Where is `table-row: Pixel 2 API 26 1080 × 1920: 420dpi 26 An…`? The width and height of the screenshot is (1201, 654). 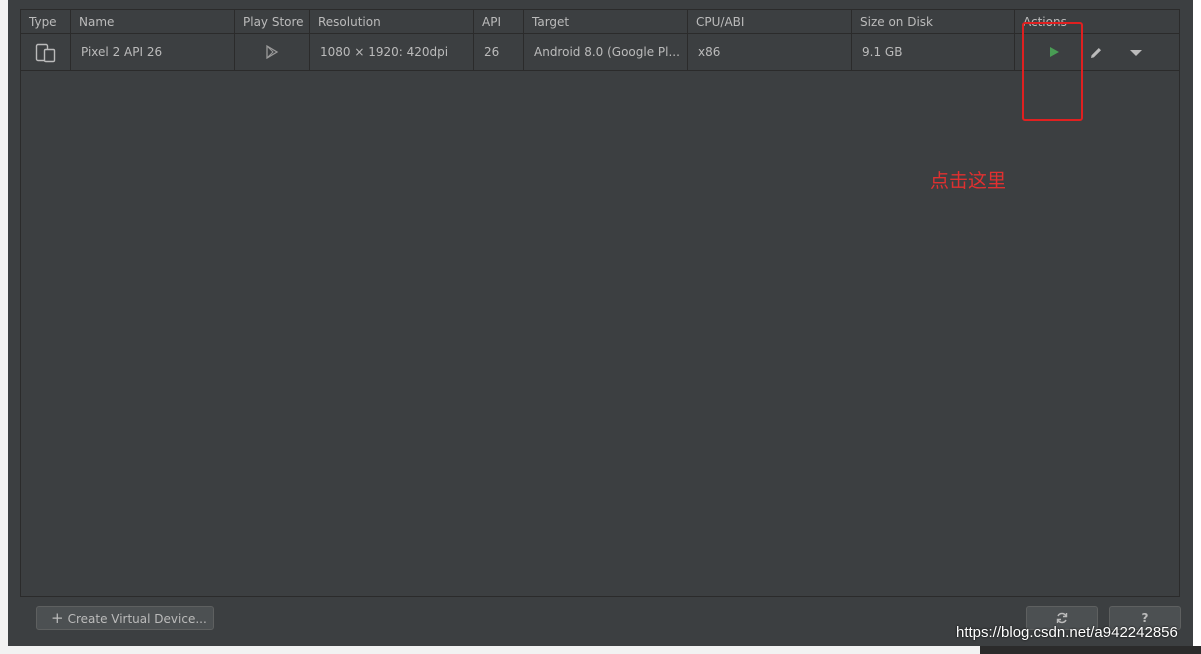 table-row: Pixel 2 API 26 1080 × 1920: 420dpi 26 An… is located at coordinates (600, 52).